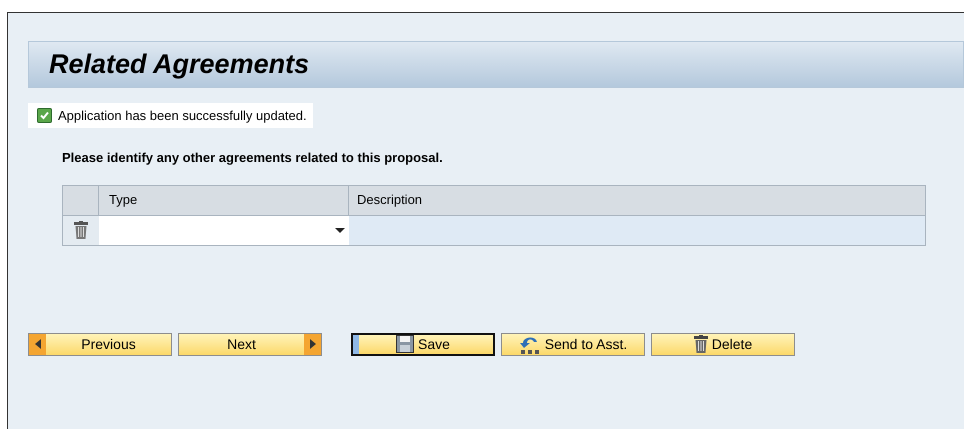 The width and height of the screenshot is (964, 429). I want to click on left-arrow-icon, so click(37, 344).